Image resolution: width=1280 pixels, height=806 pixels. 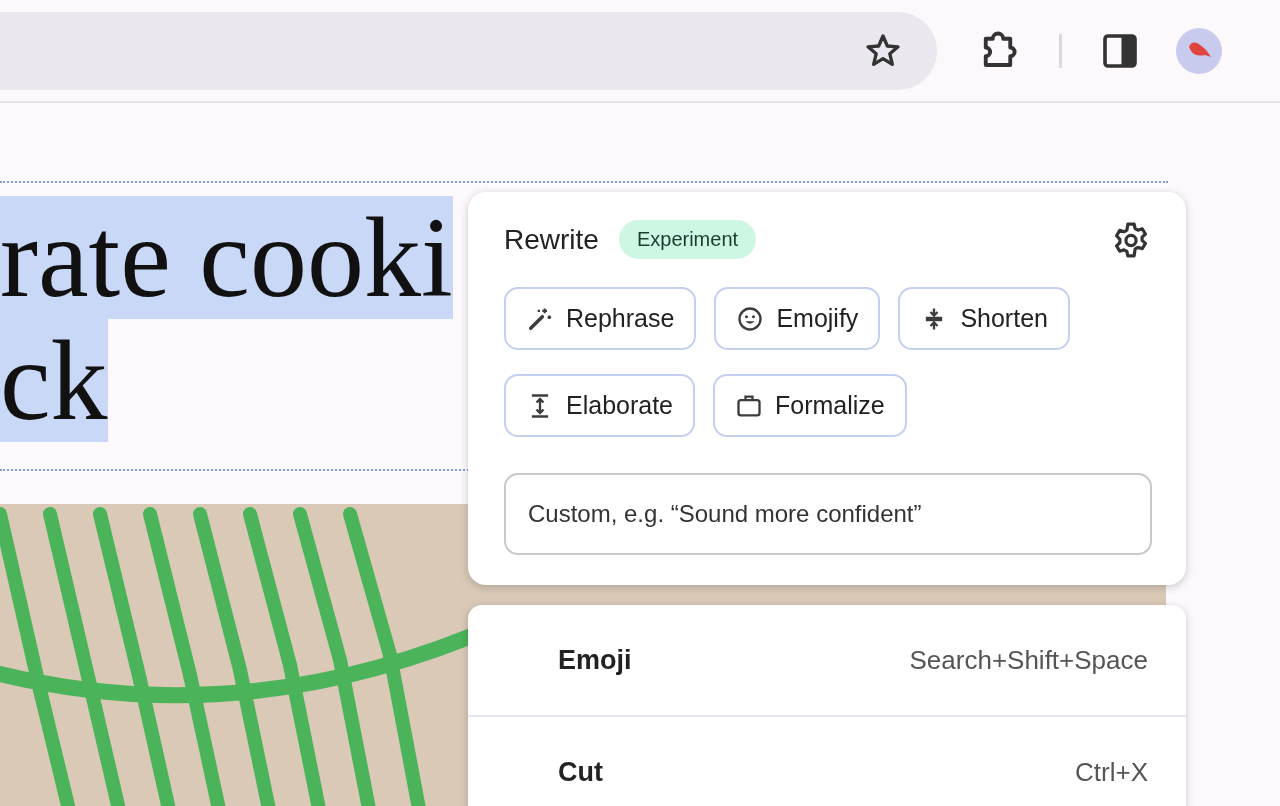 What do you see at coordinates (750, 318) in the screenshot?
I see `smiley-icon` at bounding box center [750, 318].